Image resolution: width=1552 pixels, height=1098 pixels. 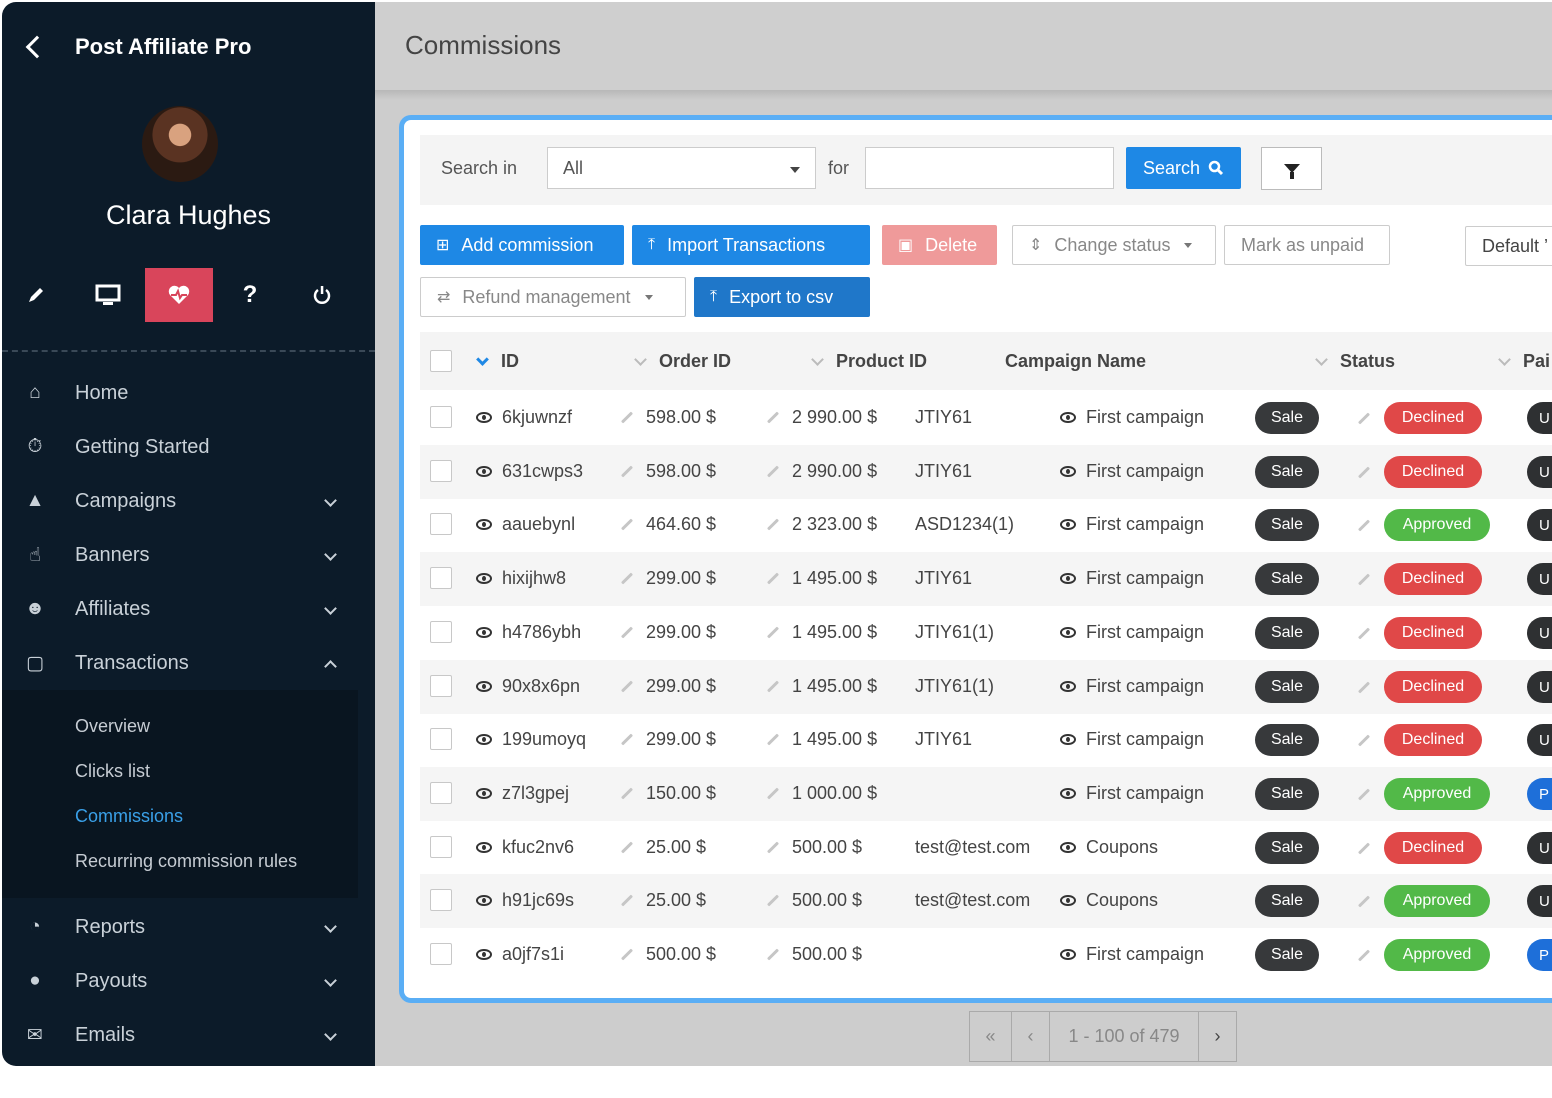 What do you see at coordinates (521, 578) in the screenshot?
I see `row-id: hixijhw8` at bounding box center [521, 578].